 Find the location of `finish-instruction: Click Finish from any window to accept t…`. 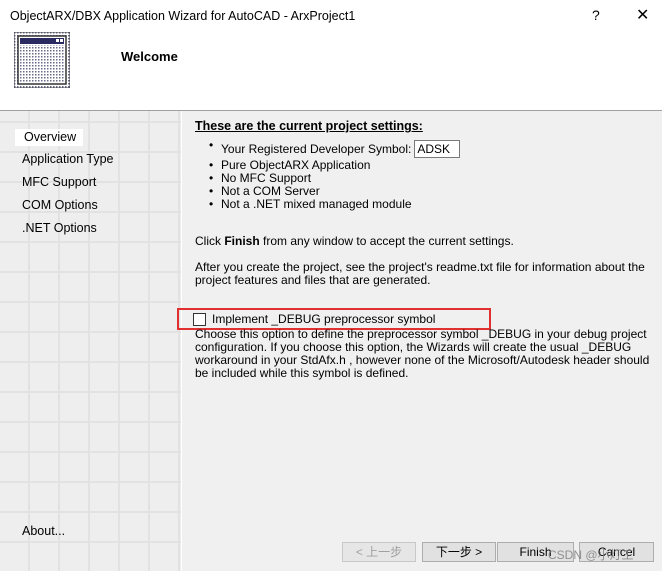

finish-instruction: Click Finish from any window to accept t… is located at coordinates (425, 241).